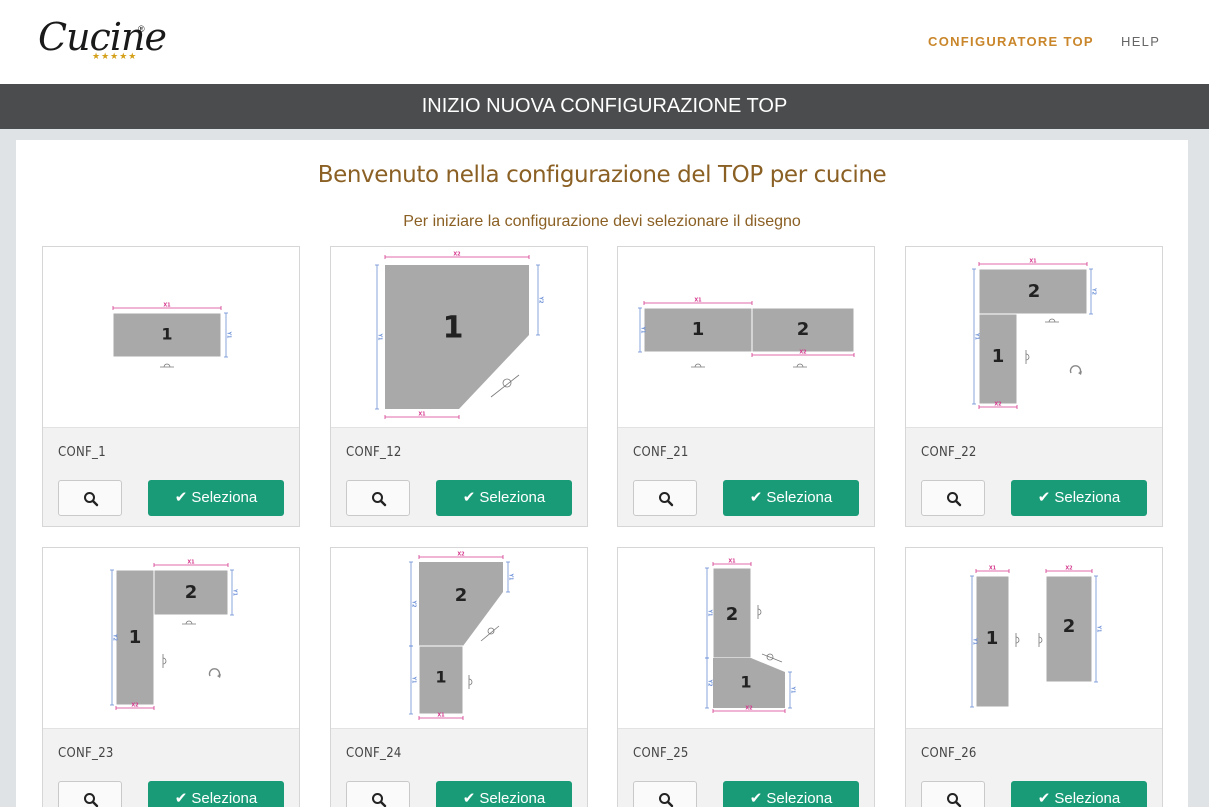 This screenshot has height=807, width=1209. I want to click on banner-title: INIZIO NUOVA CONFIGURAZIONE TOP, so click(604, 106).